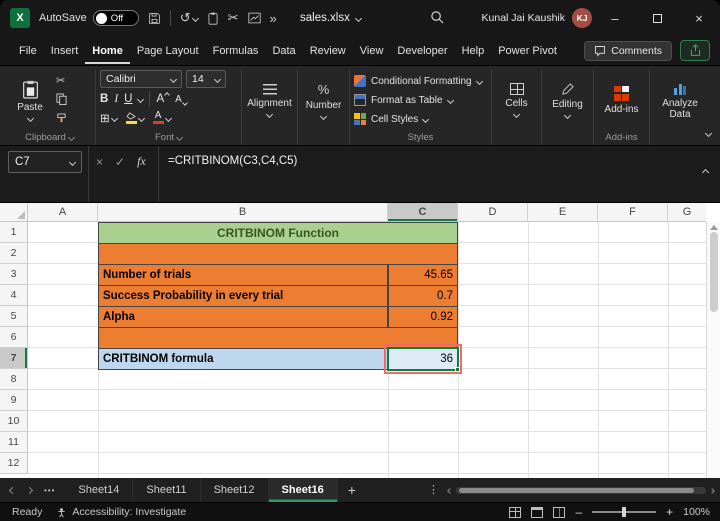 This screenshot has width=720, height=521. Describe the element at coordinates (14, 274) in the screenshot. I see `row-header-3: 3` at that location.